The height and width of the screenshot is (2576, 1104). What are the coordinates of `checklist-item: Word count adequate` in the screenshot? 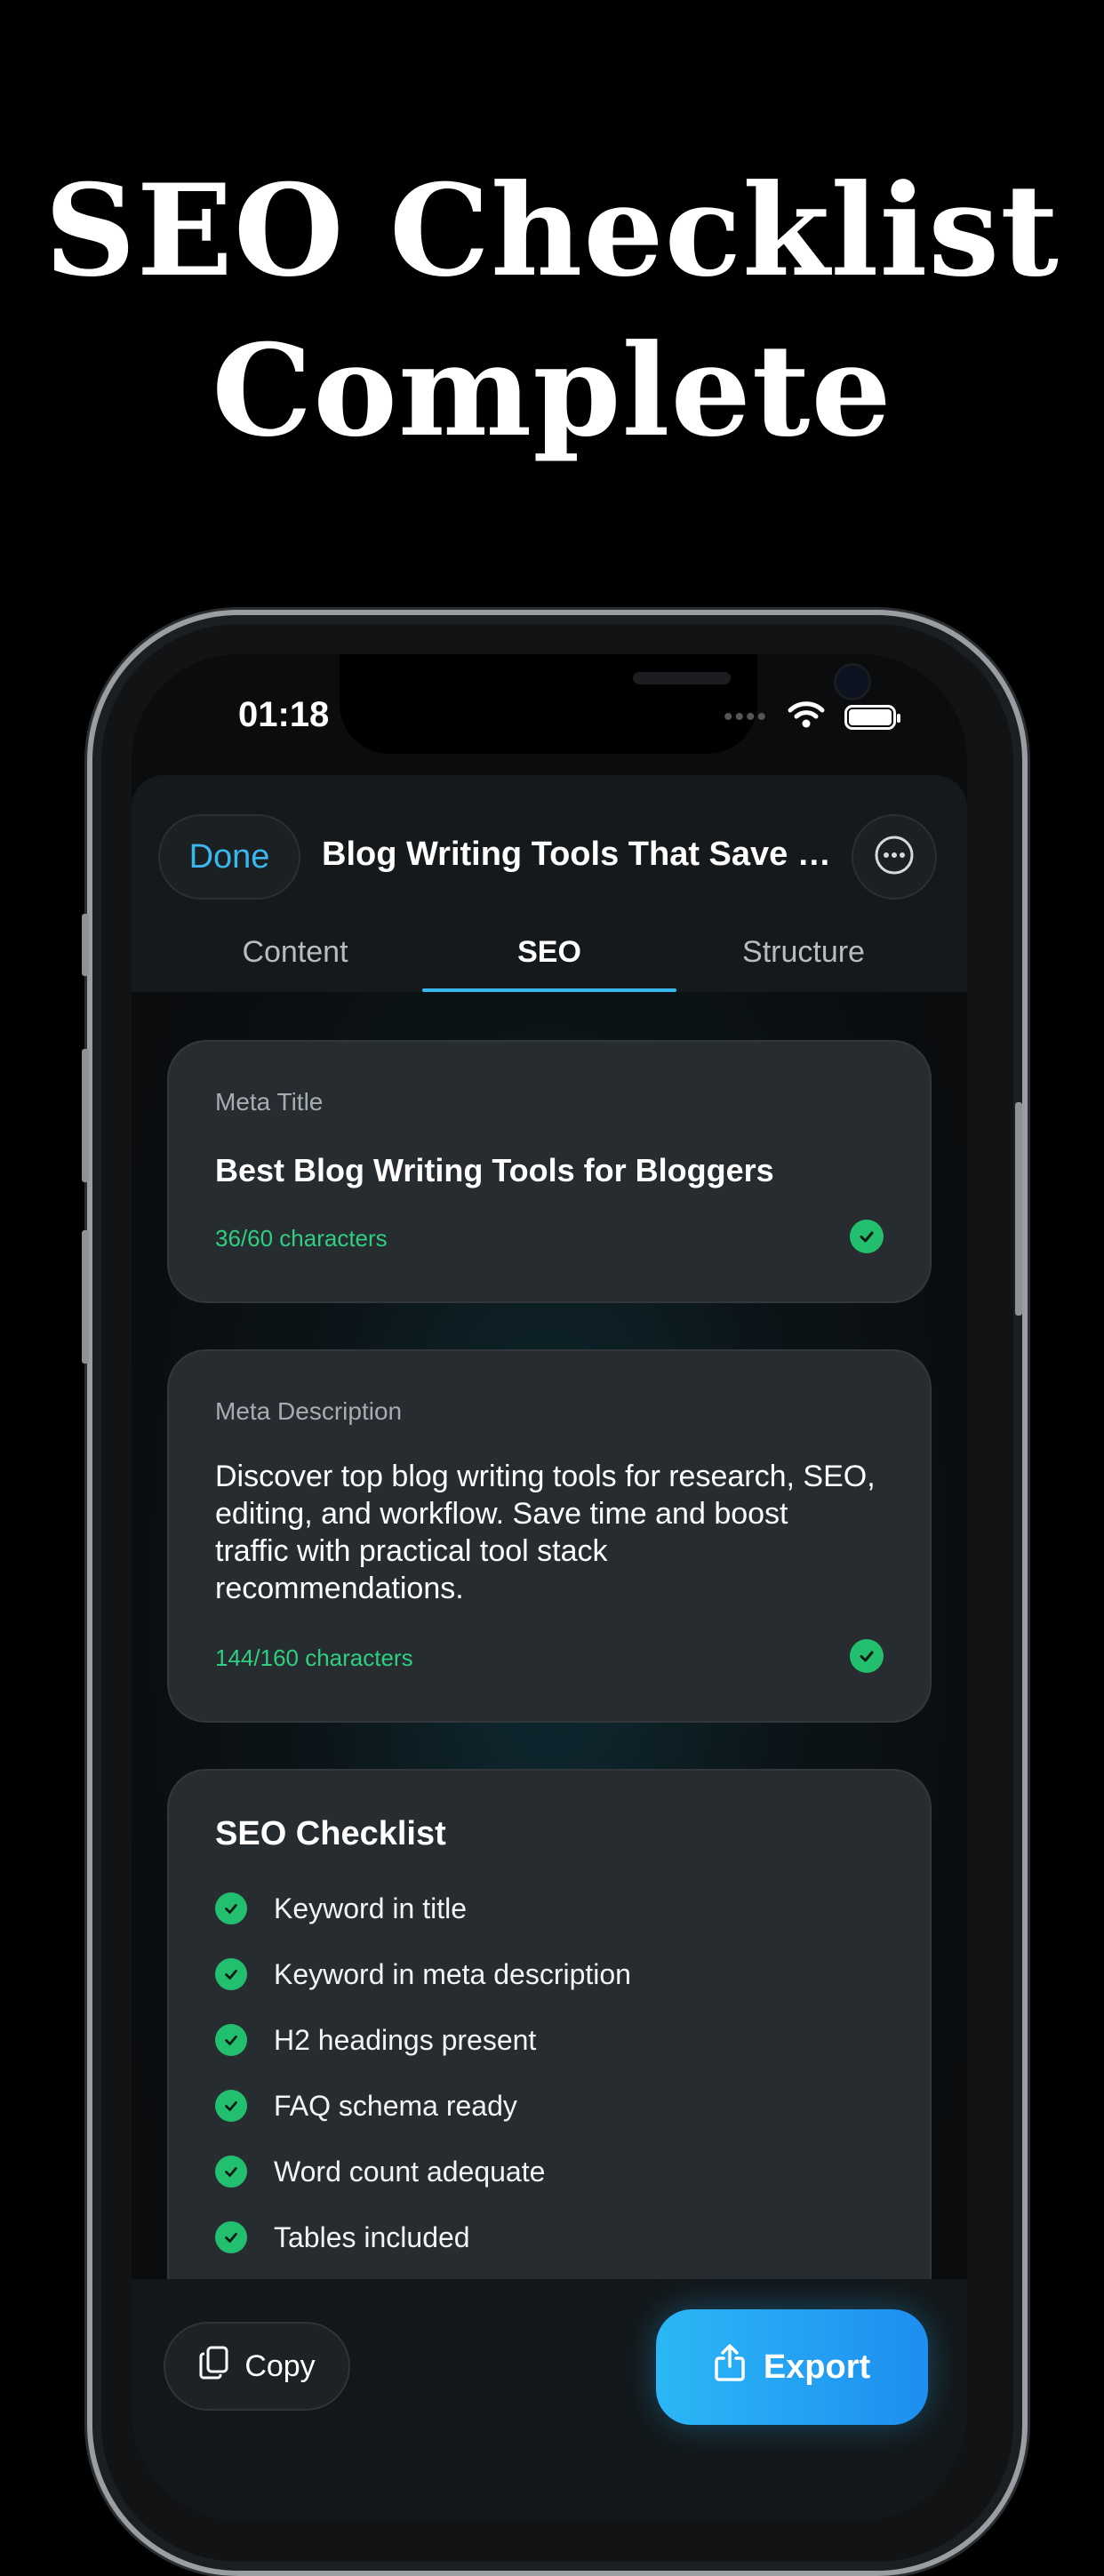 It's located at (423, 2171).